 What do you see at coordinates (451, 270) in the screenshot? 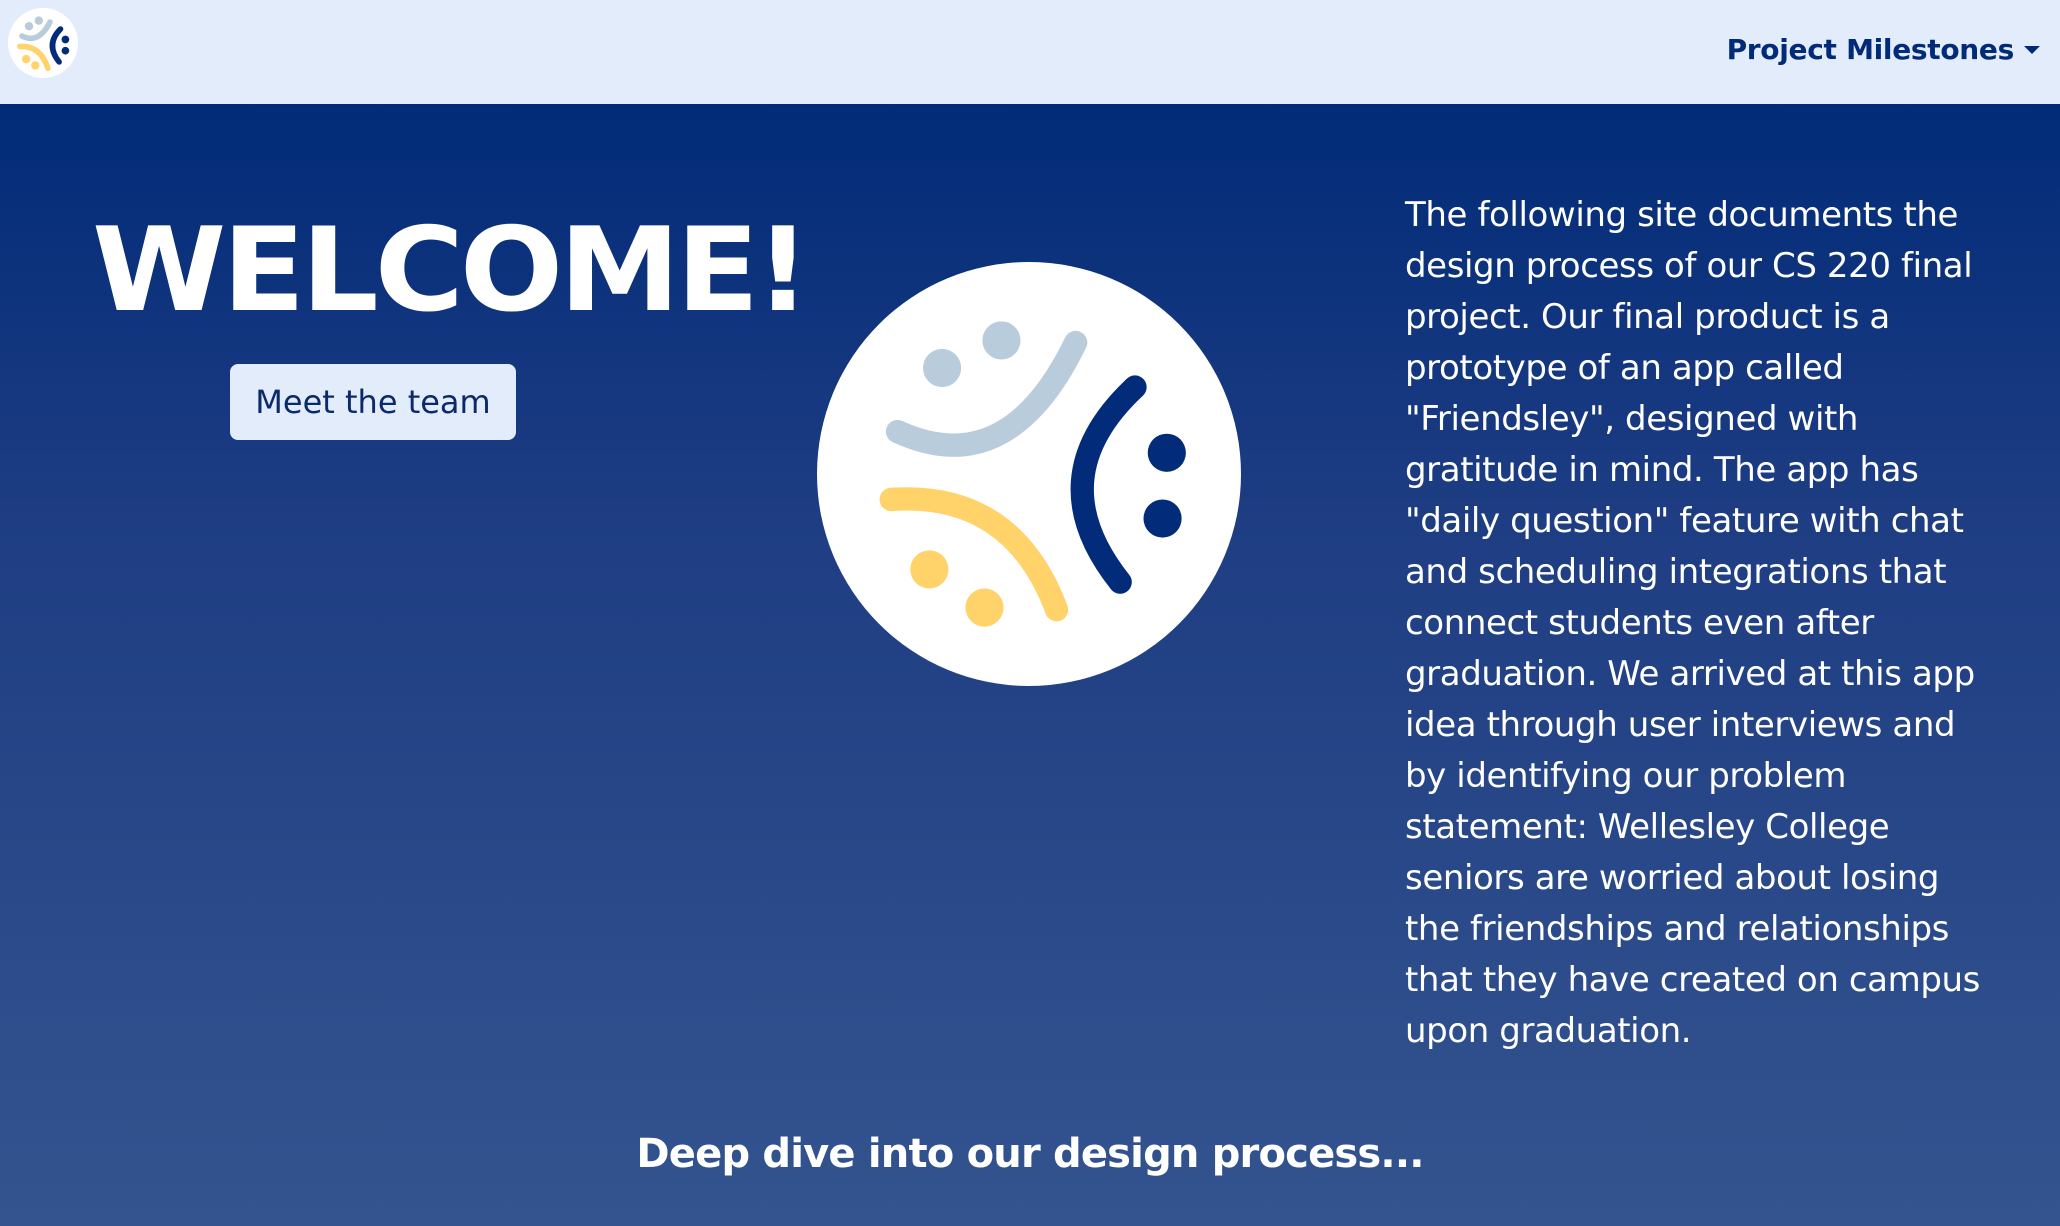
I see `welcome-title: WELCOME!` at bounding box center [451, 270].